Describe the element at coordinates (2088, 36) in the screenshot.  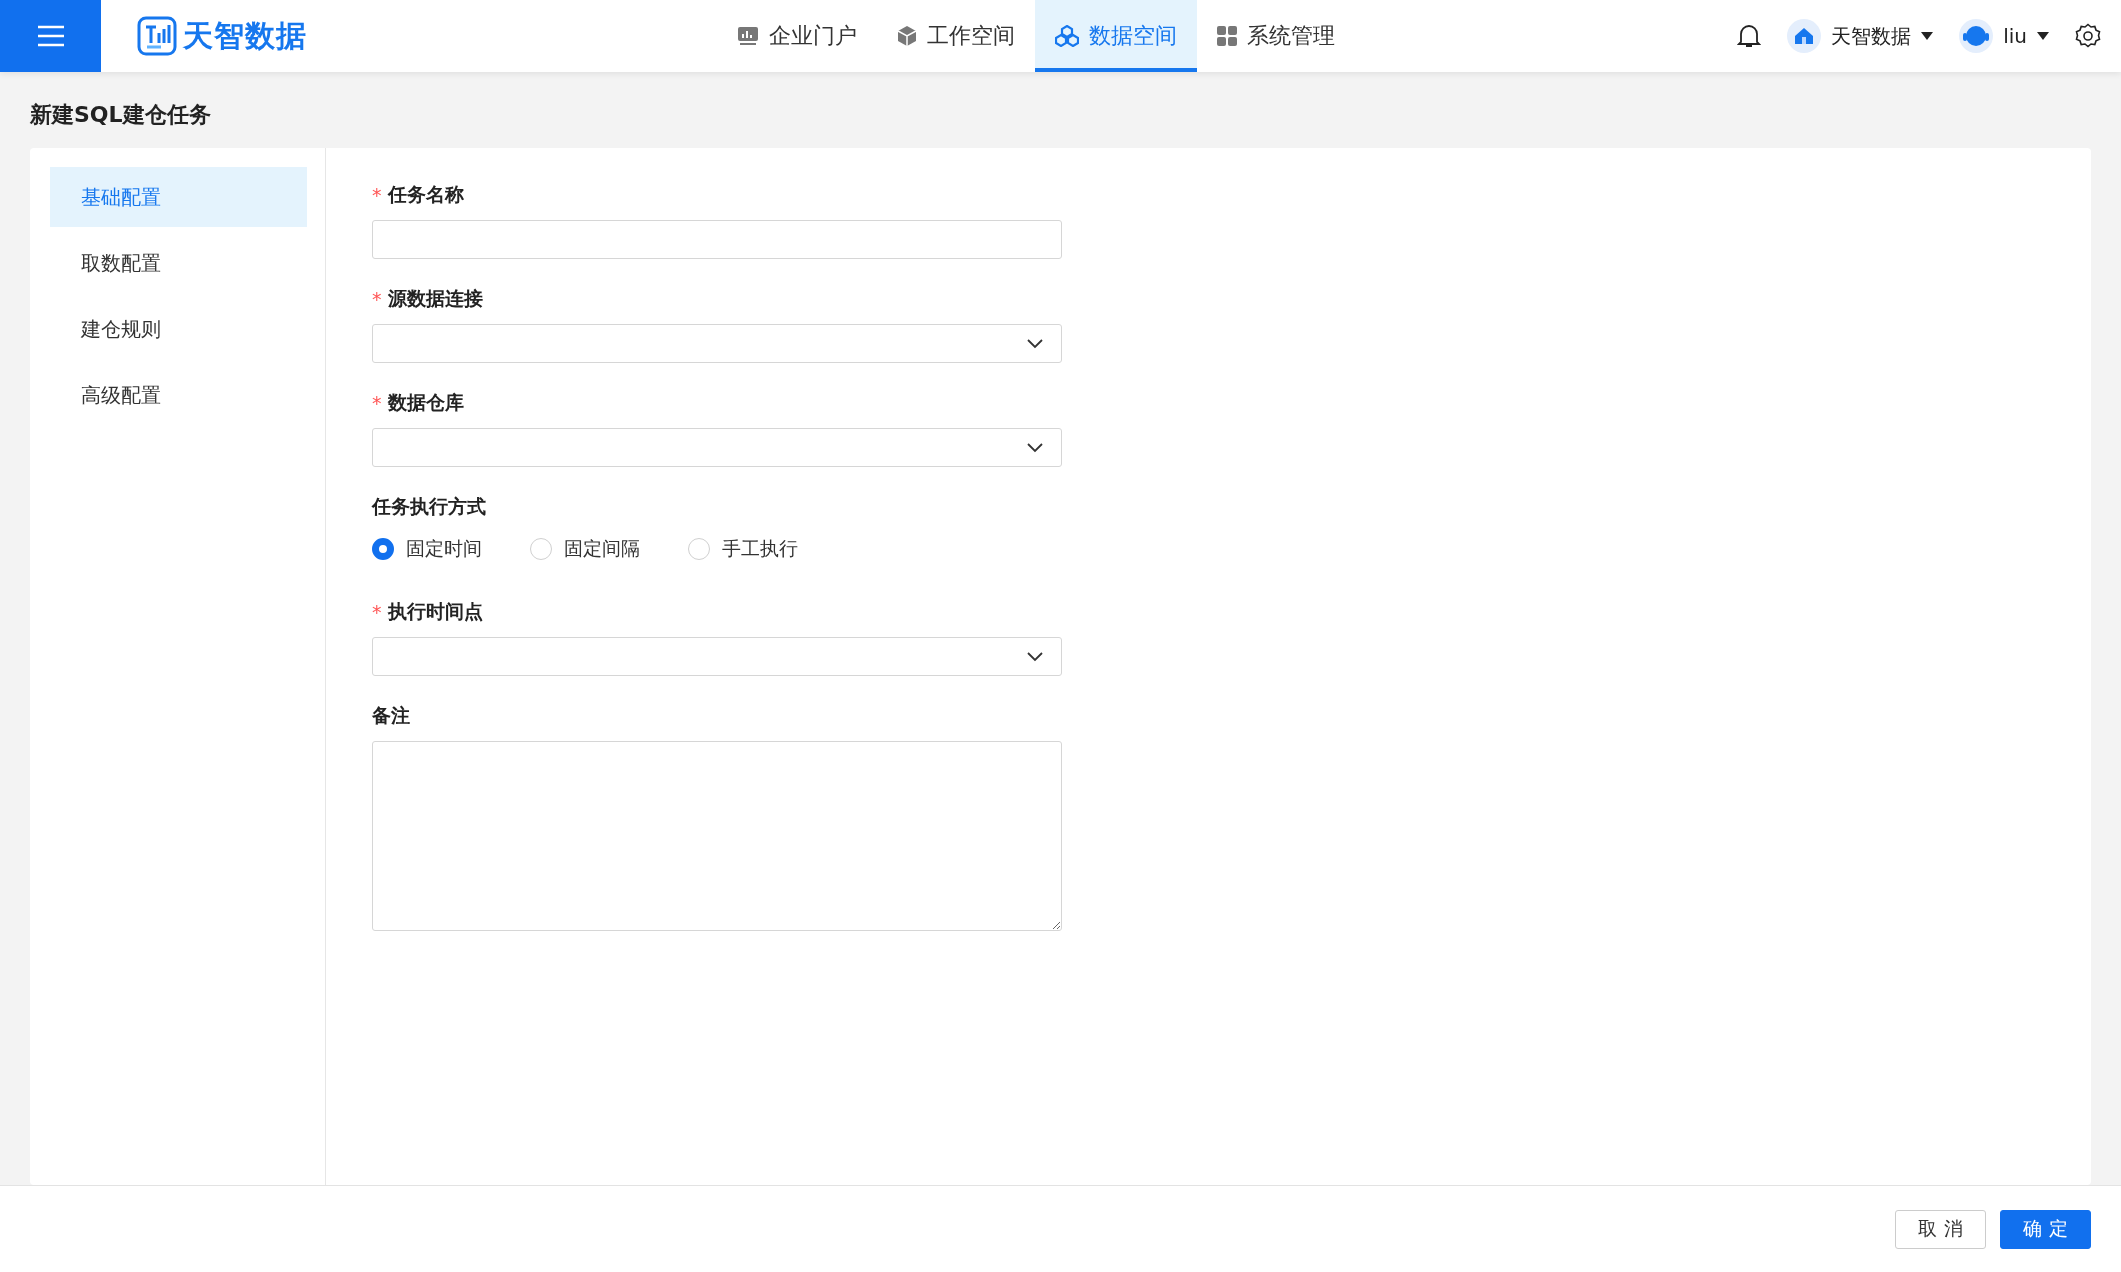
I see `settings-icon` at that location.